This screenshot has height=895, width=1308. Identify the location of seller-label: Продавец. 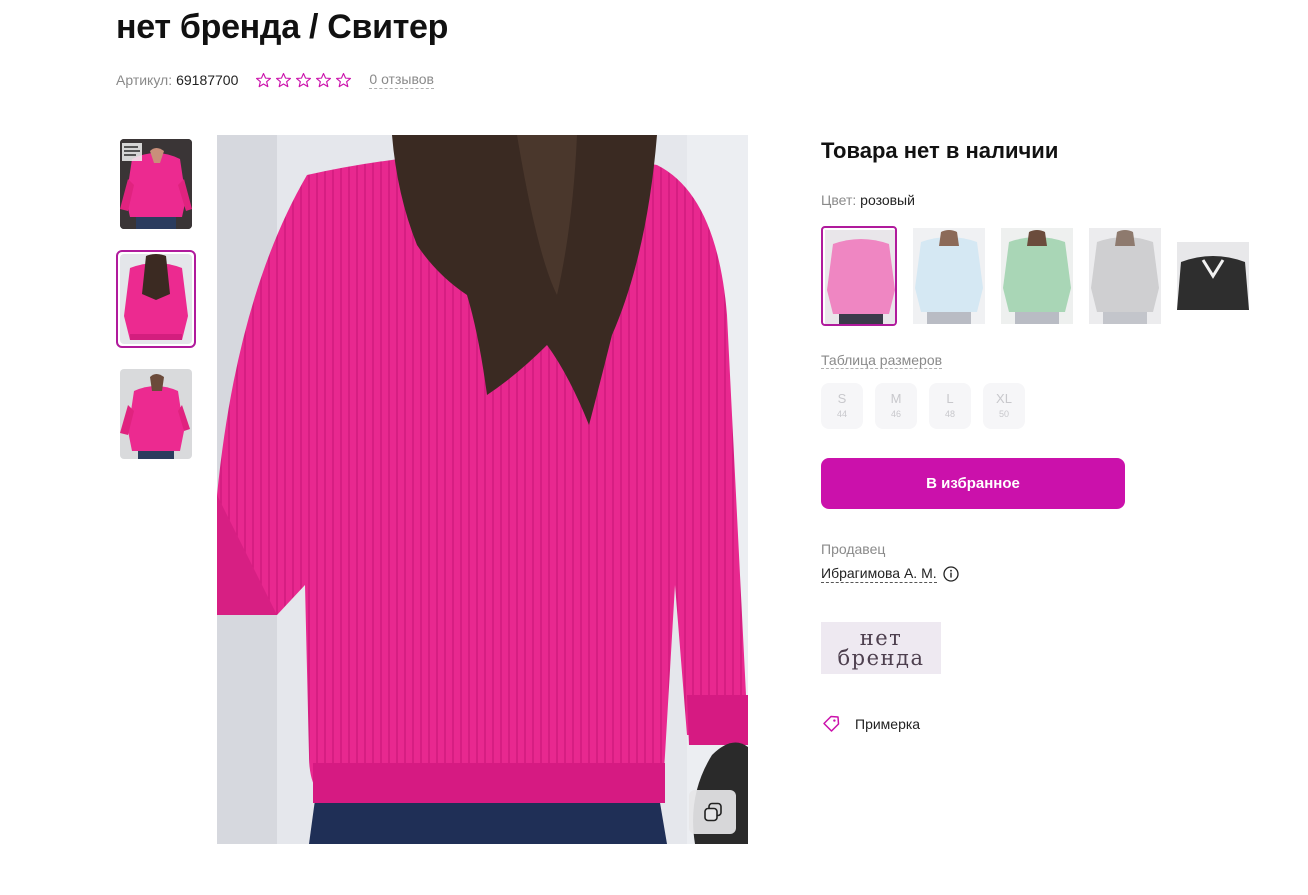
(853, 549).